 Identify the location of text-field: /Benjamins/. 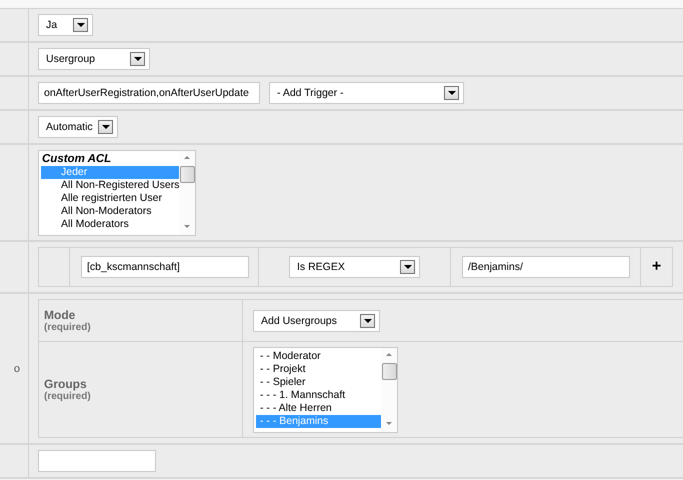
(546, 267).